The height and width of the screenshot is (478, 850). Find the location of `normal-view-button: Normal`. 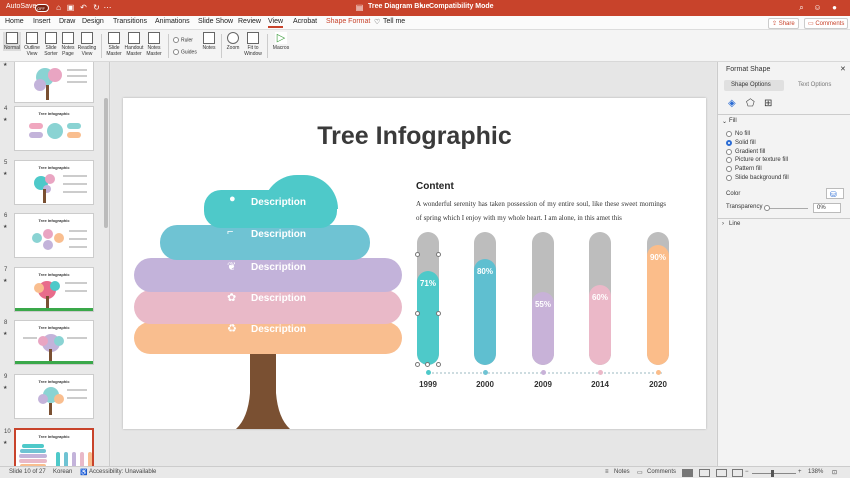

normal-view-button: Normal is located at coordinates (12, 41).